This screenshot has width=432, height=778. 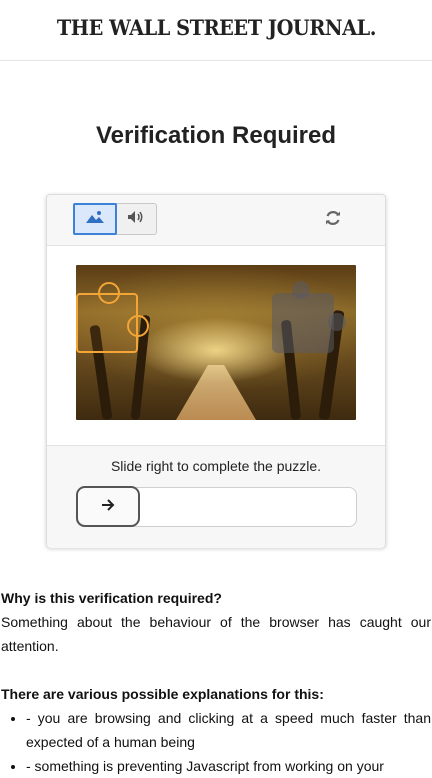 What do you see at coordinates (309, 317) in the screenshot?
I see `puzzle-target-slot` at bounding box center [309, 317].